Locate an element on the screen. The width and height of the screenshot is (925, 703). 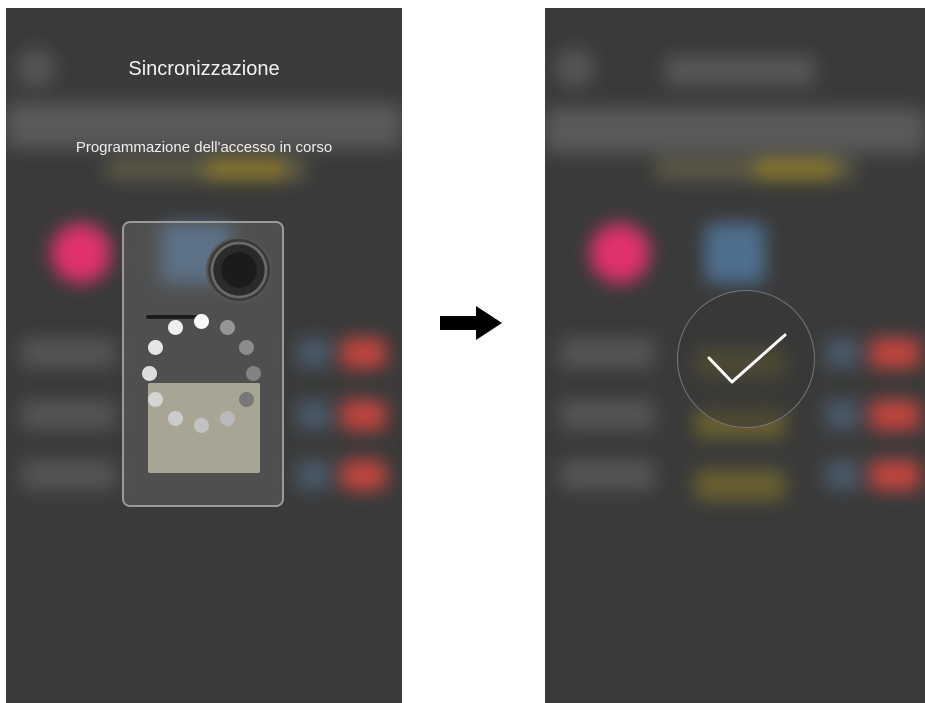
sync-title: Sincronizzazione is located at coordinates (204, 69).